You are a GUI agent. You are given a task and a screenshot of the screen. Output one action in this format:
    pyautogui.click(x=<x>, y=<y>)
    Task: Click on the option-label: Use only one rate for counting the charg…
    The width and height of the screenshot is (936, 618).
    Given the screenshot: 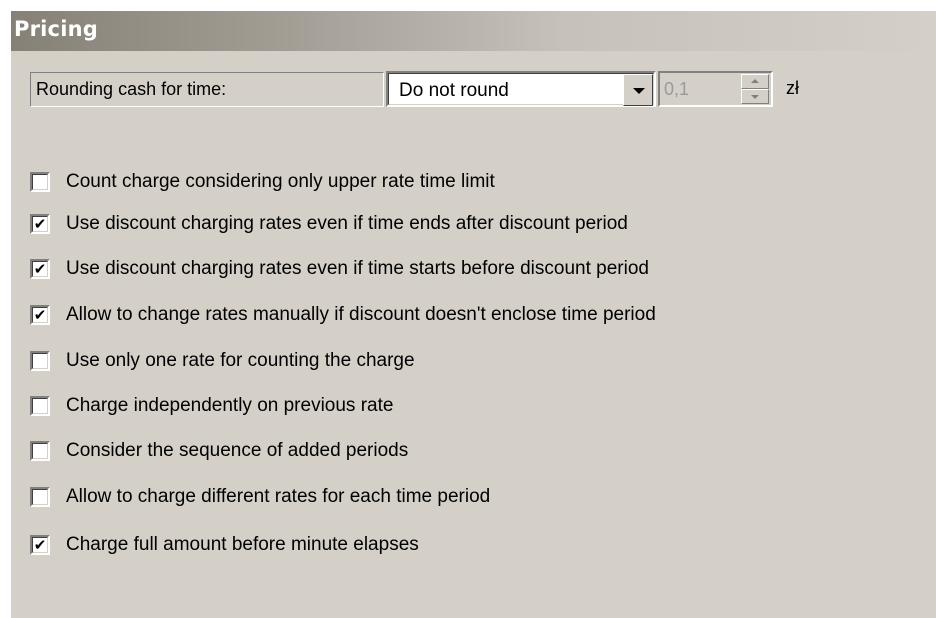 What is the action you would take?
    pyautogui.click(x=240, y=360)
    